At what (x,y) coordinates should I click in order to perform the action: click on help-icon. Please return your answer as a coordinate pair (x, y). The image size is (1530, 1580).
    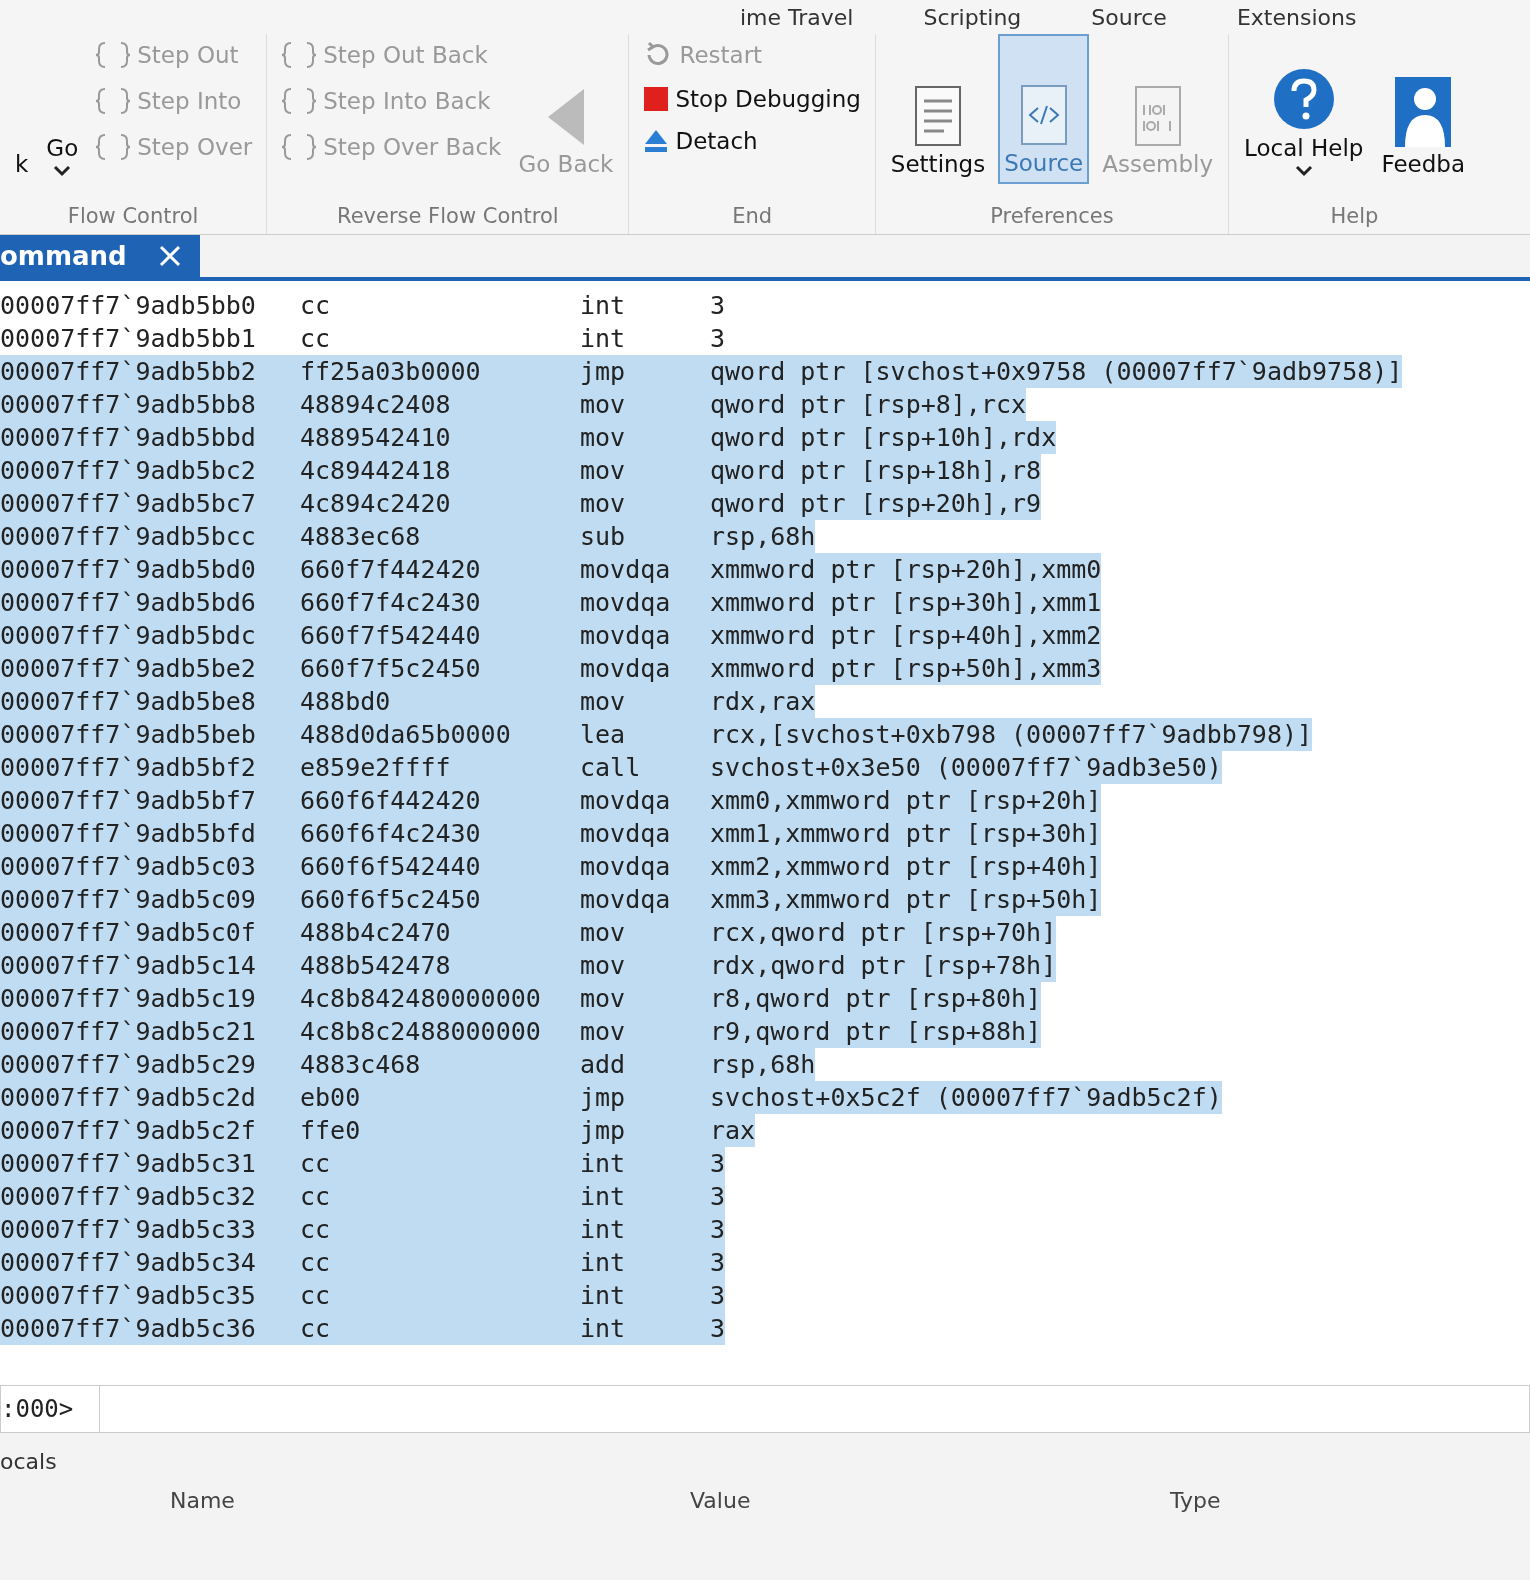
    Looking at the image, I should click on (1303, 99).